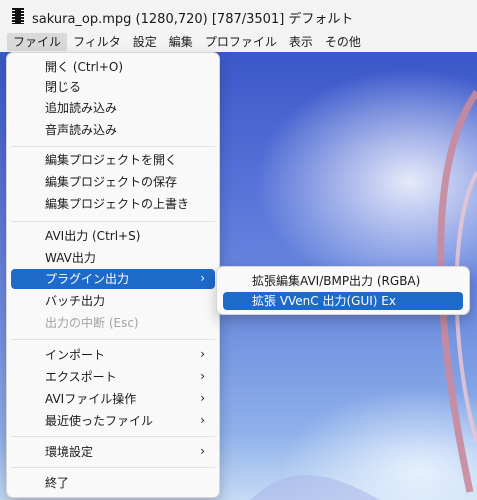 This screenshot has width=477, height=500. What do you see at coordinates (113, 483) in the screenshot?
I see `menu-item-exit: 終了` at bounding box center [113, 483].